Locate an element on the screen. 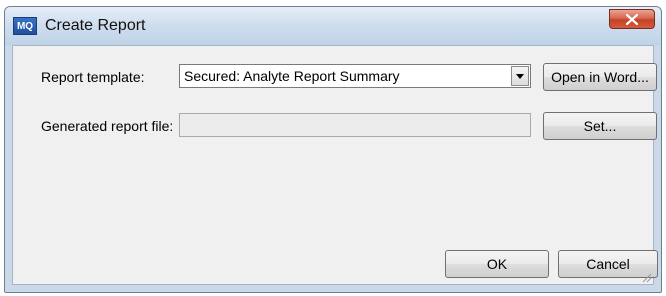  close-icon is located at coordinates (632, 19).